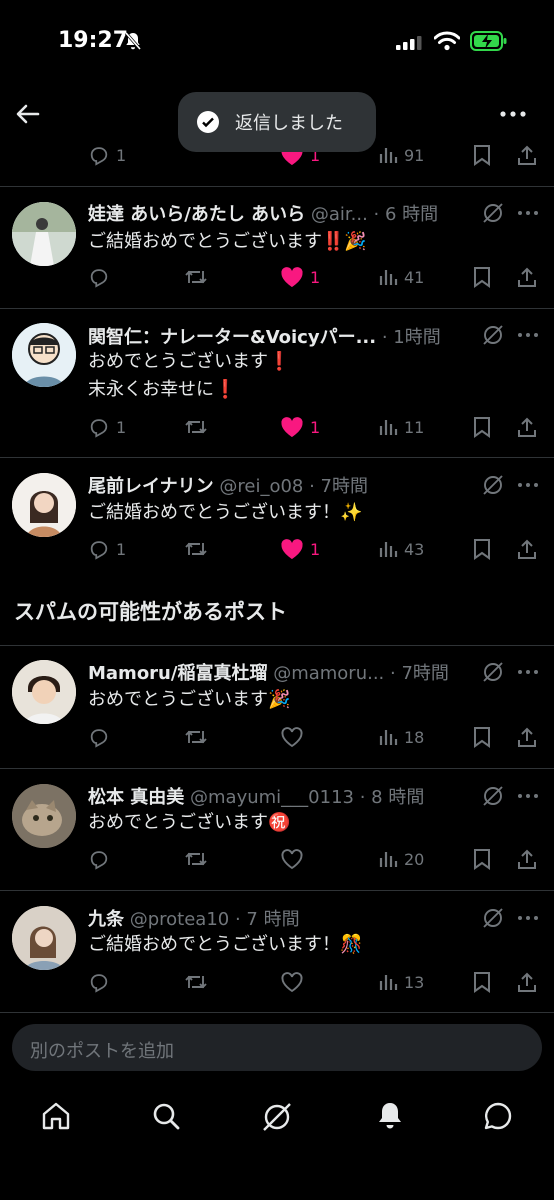 The height and width of the screenshot is (1200, 554). Describe the element at coordinates (401, 155) in the screenshot. I see `views-button: 91` at that location.